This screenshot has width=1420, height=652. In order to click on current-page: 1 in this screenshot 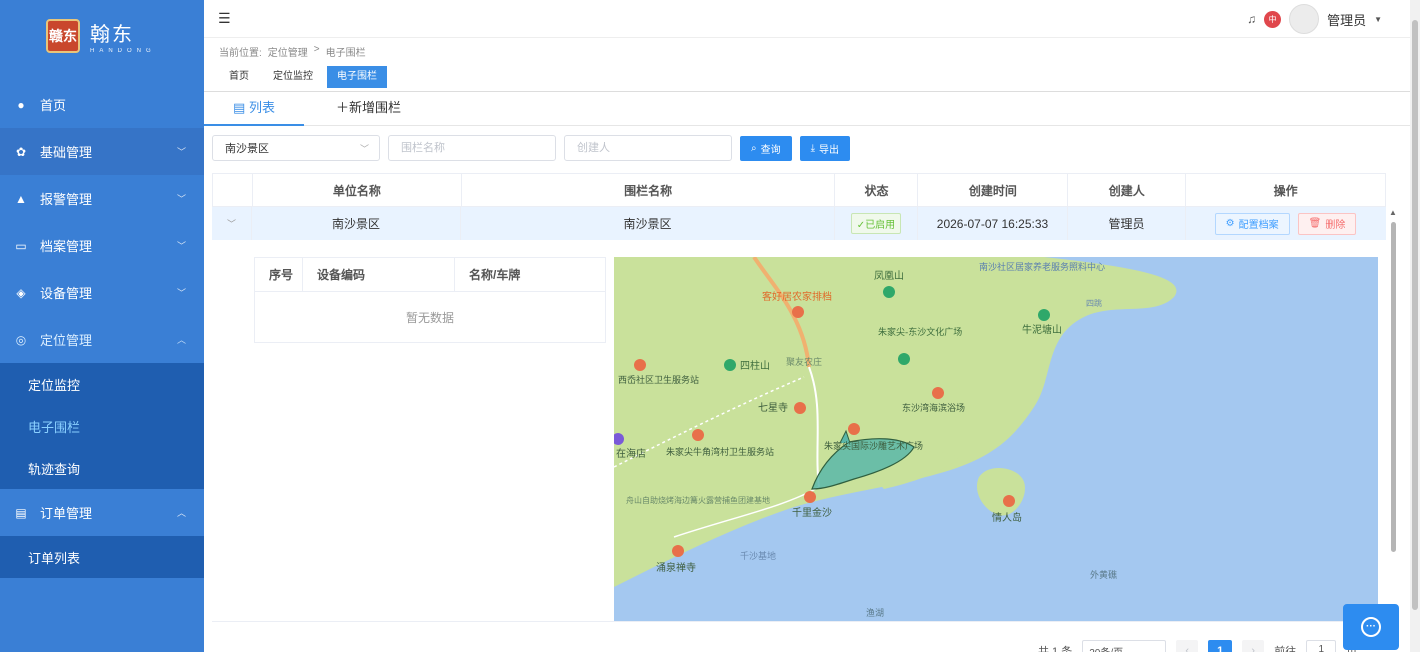, I will do `click(1220, 646)`.